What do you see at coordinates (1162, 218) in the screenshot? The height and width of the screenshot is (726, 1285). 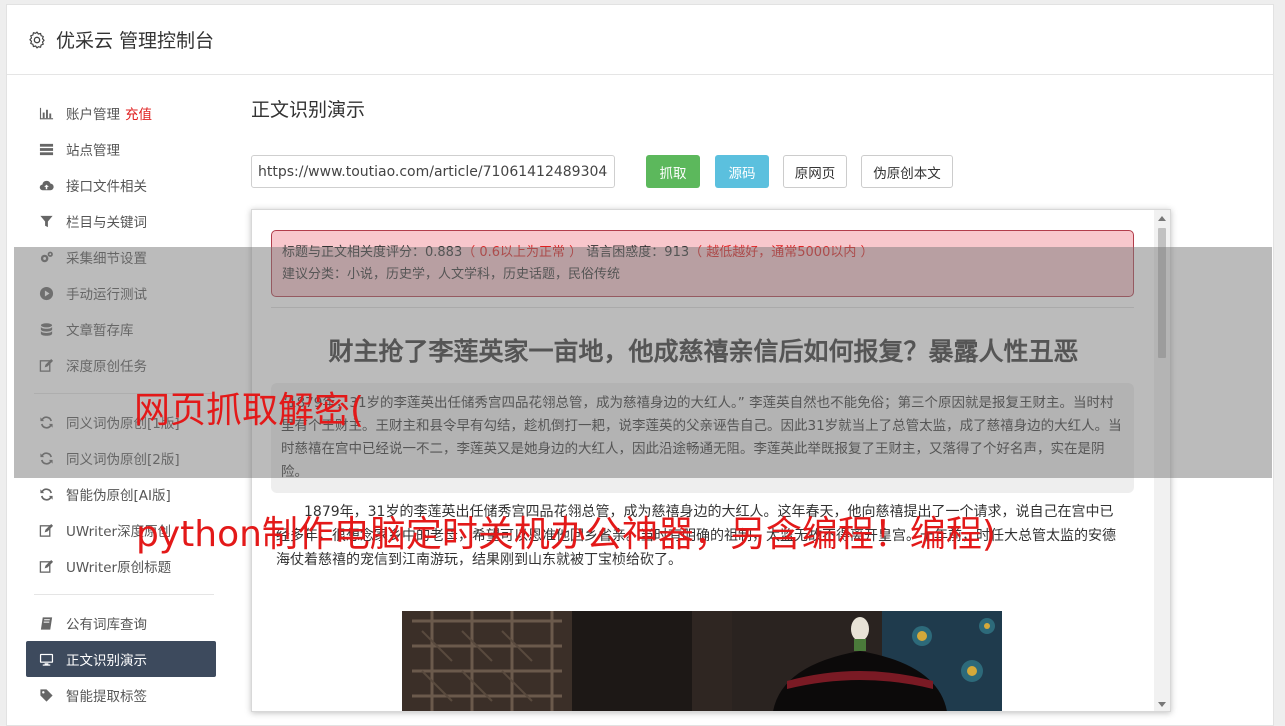 I see `scroll-up-arrow-icon` at bounding box center [1162, 218].